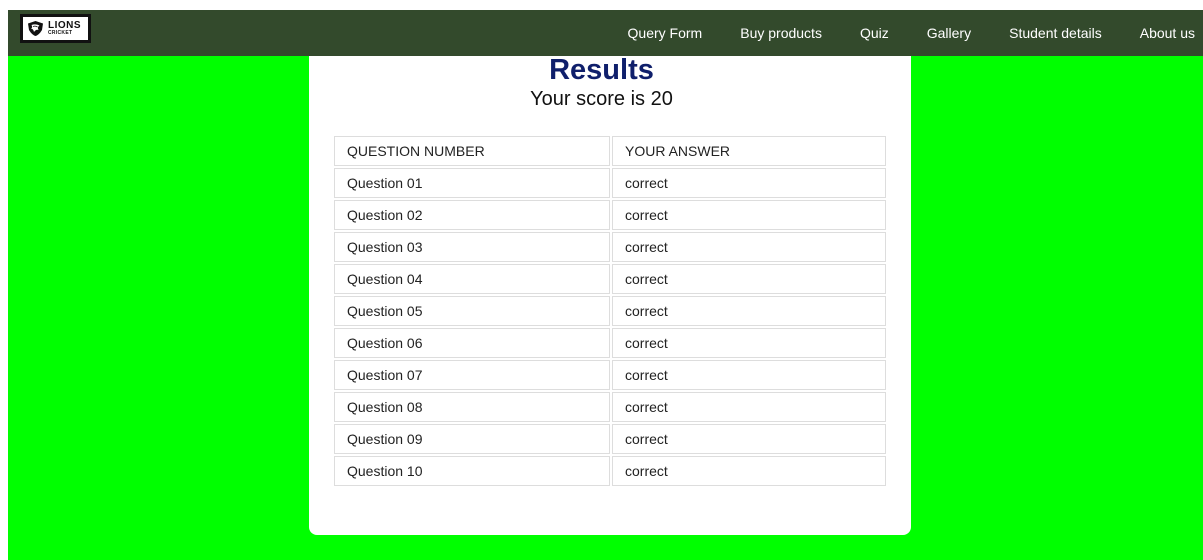  Describe the element at coordinates (1055, 33) in the screenshot. I see `nav-link-student-details: Student details` at that location.